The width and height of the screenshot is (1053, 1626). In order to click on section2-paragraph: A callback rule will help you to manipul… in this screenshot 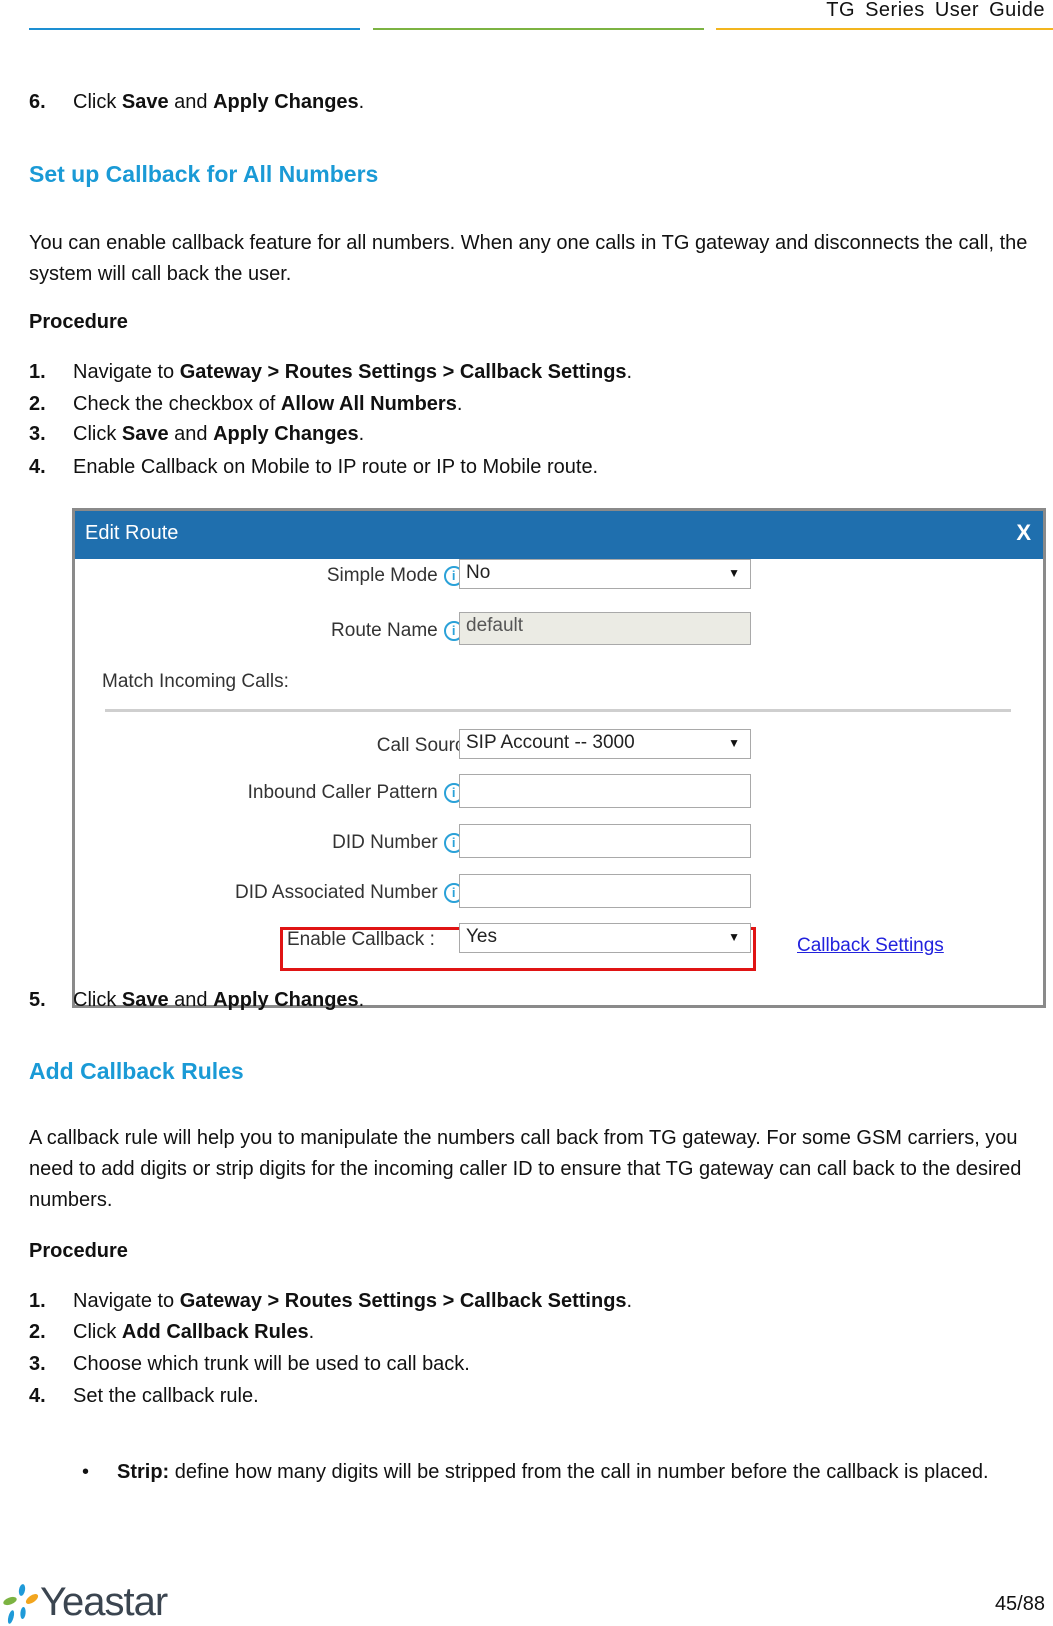, I will do `click(525, 1169)`.